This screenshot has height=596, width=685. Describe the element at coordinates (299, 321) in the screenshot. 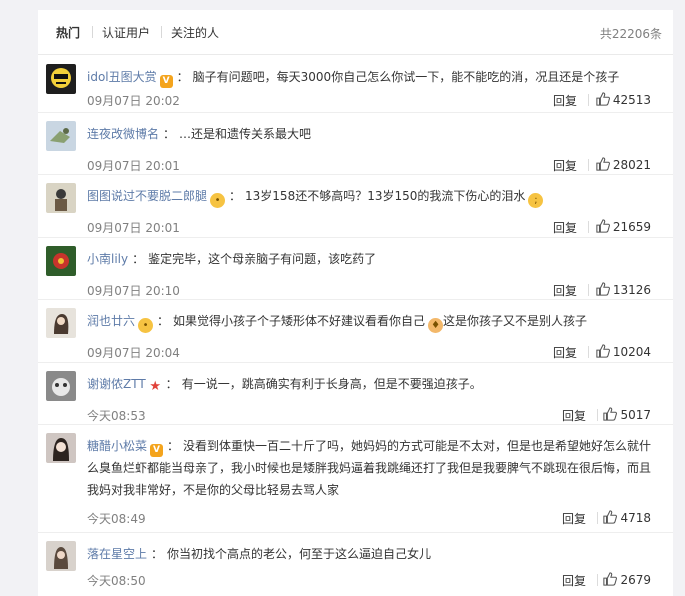

I see `comment-text: 如果觉得小孩子个子矮形体不好建议看看你自己` at that location.